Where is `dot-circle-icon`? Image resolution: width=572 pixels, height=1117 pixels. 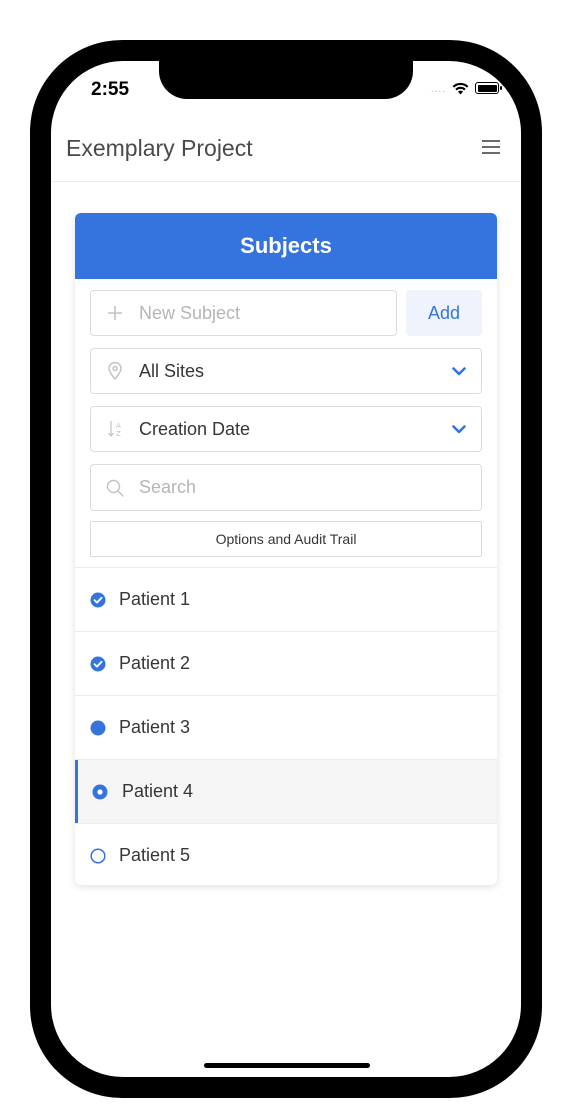 dot-circle-icon is located at coordinates (100, 792).